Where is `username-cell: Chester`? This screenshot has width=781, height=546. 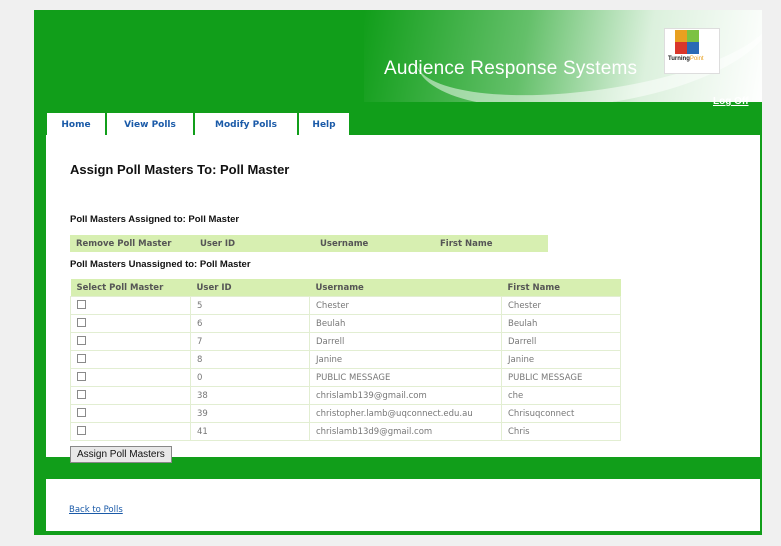 username-cell: Chester is located at coordinates (405, 305).